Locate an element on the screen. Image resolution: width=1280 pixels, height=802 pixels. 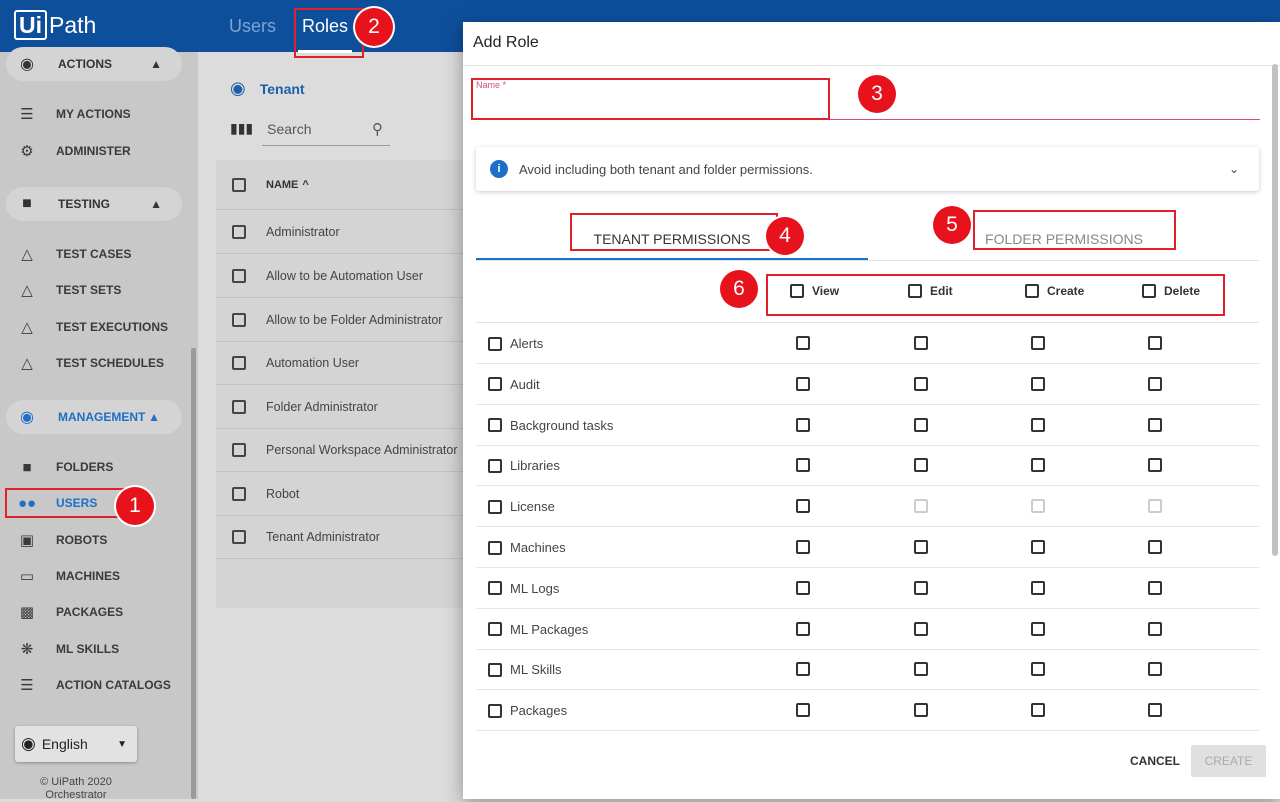
permission-label: ML Skills is located at coordinates (525, 669).